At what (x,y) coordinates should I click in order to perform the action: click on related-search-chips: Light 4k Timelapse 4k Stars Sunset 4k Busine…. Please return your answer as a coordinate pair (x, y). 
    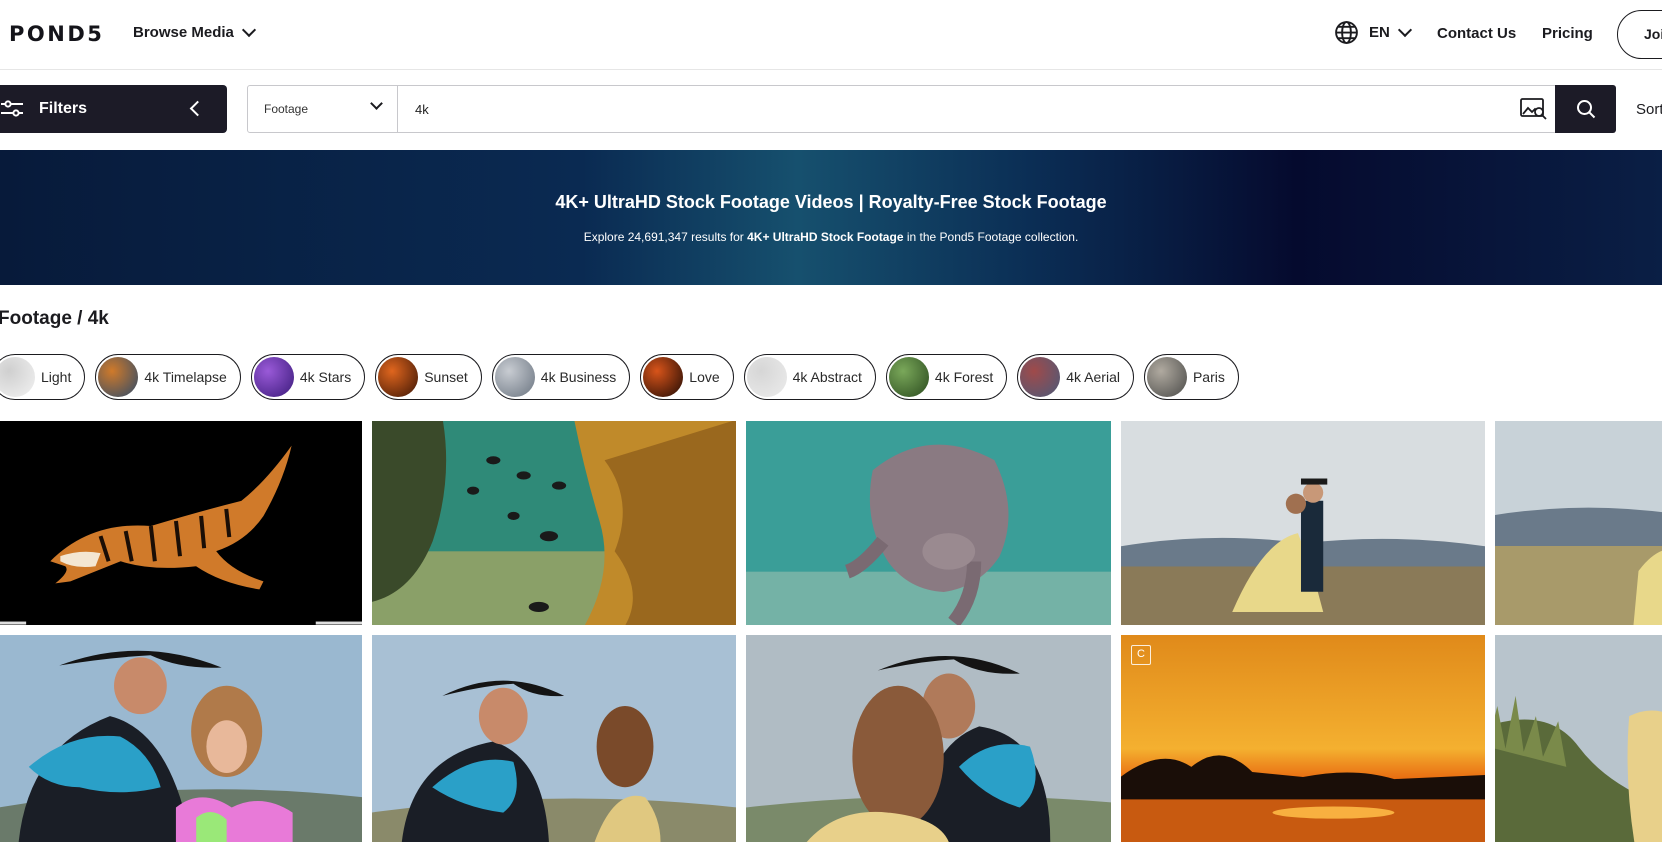
    Looking at the image, I should click on (619, 377).